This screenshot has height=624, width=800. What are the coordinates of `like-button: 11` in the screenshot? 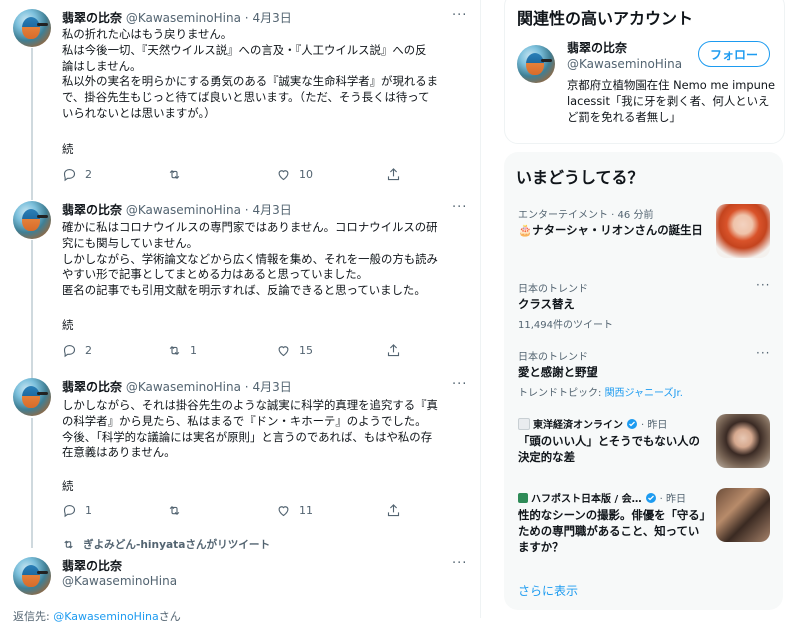 It's located at (294, 510).